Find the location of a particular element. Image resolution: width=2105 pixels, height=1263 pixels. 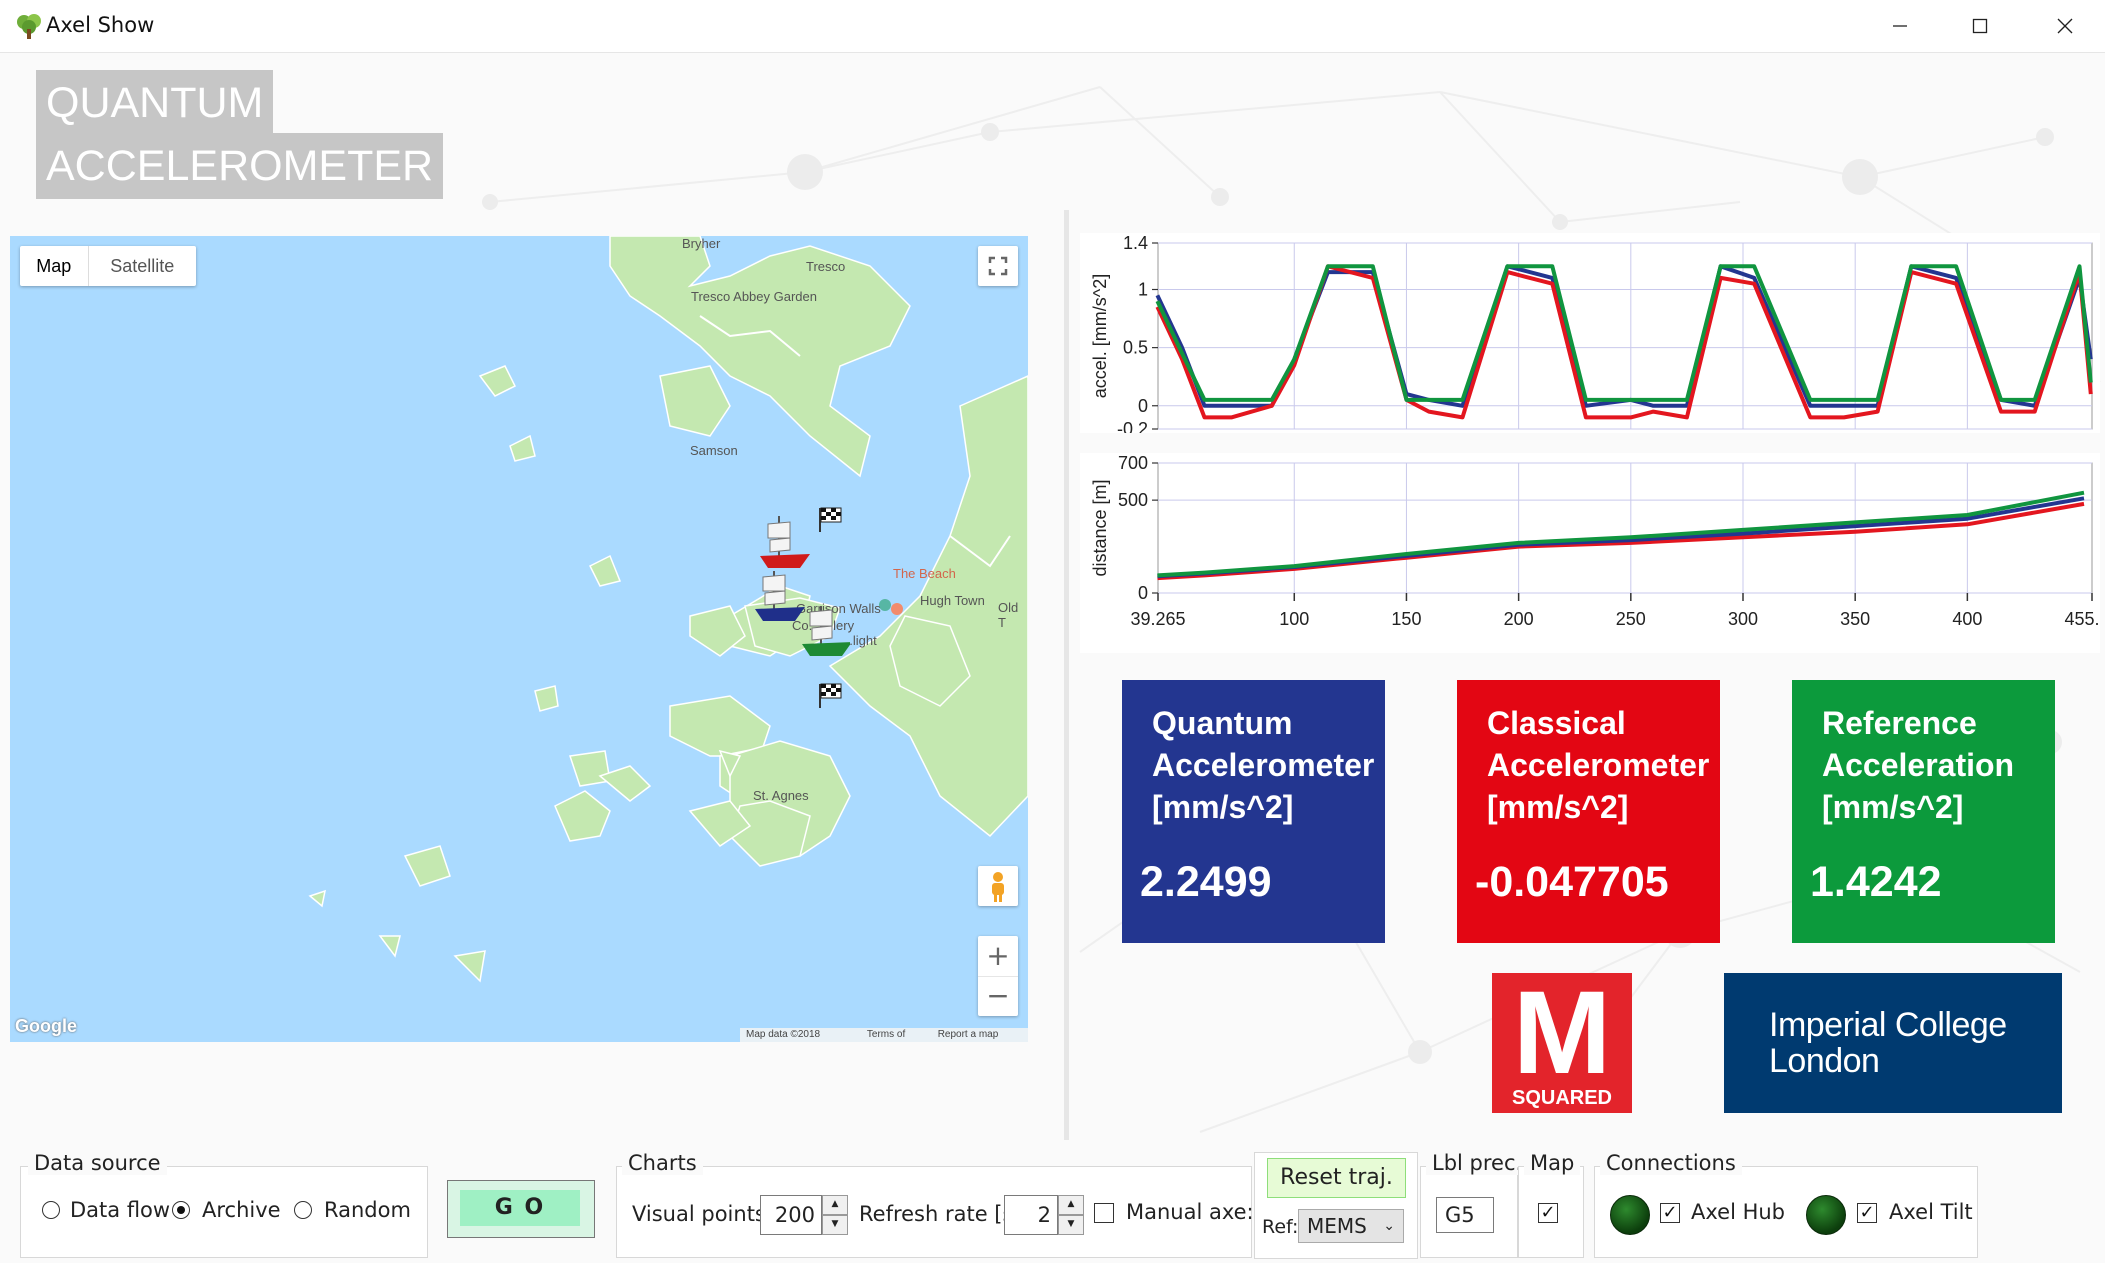

x-tick-label: 200 is located at coordinates (1519, 619).